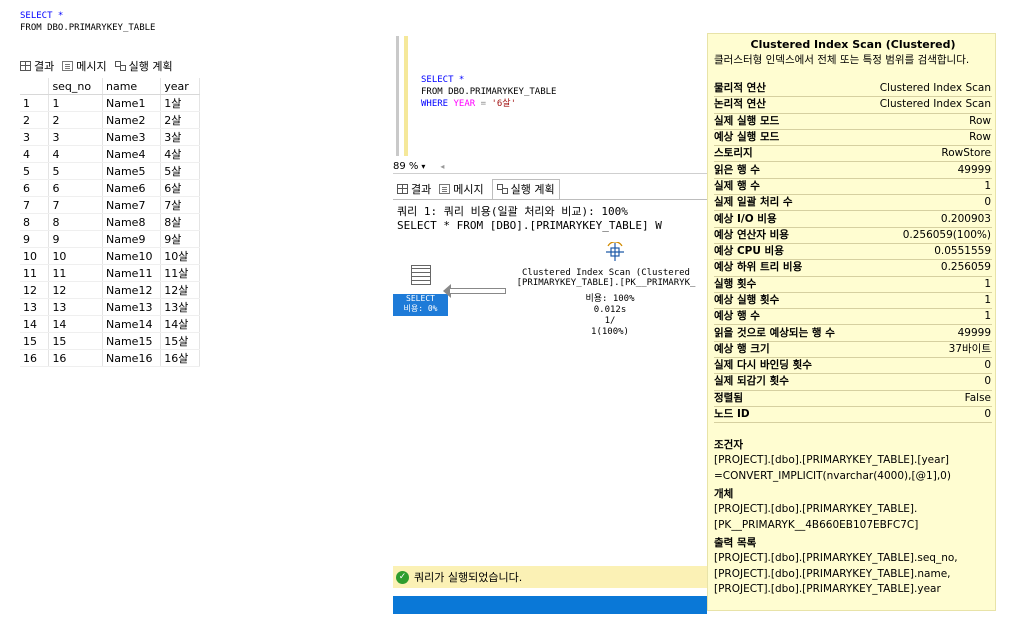 This screenshot has height=633, width=1014. I want to click on year-cell: 1살, so click(180, 103).